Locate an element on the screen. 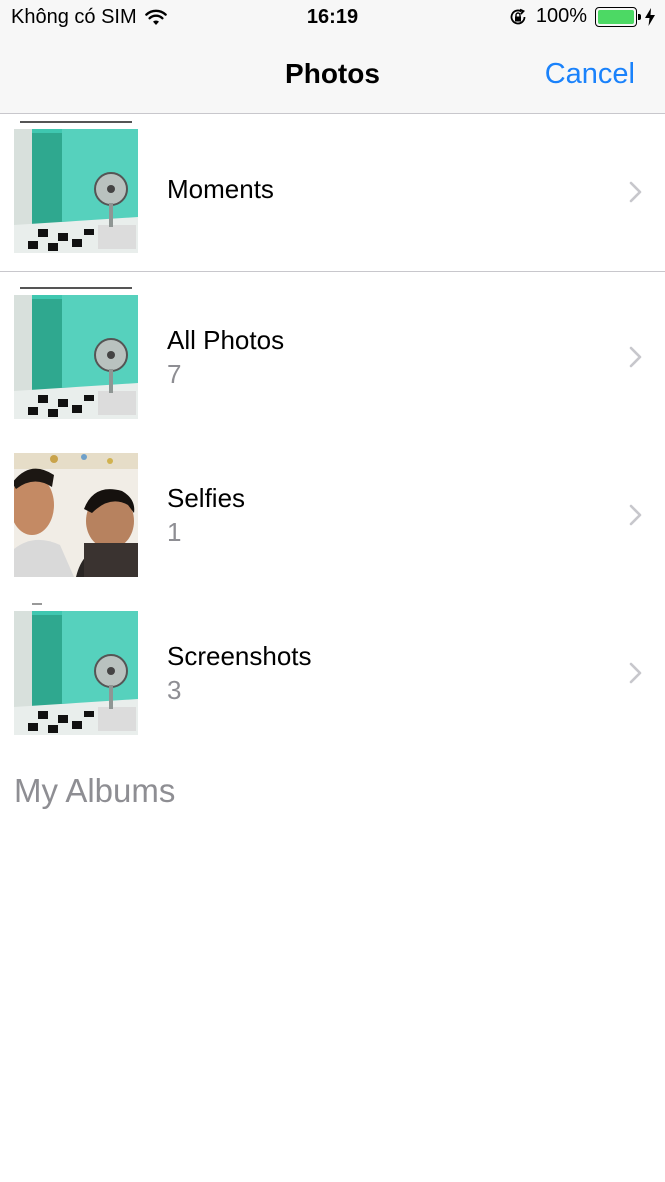 This screenshot has width=665, height=1182. my-albums-header: My Albums is located at coordinates (95, 790).